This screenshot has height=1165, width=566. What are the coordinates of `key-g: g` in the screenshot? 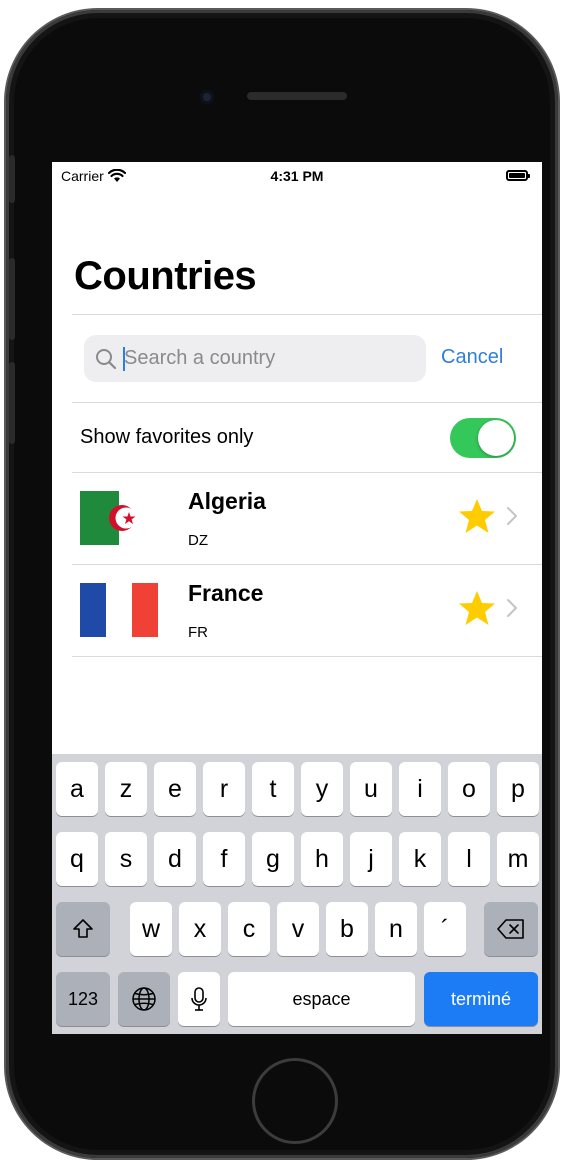 It's located at (273, 859).